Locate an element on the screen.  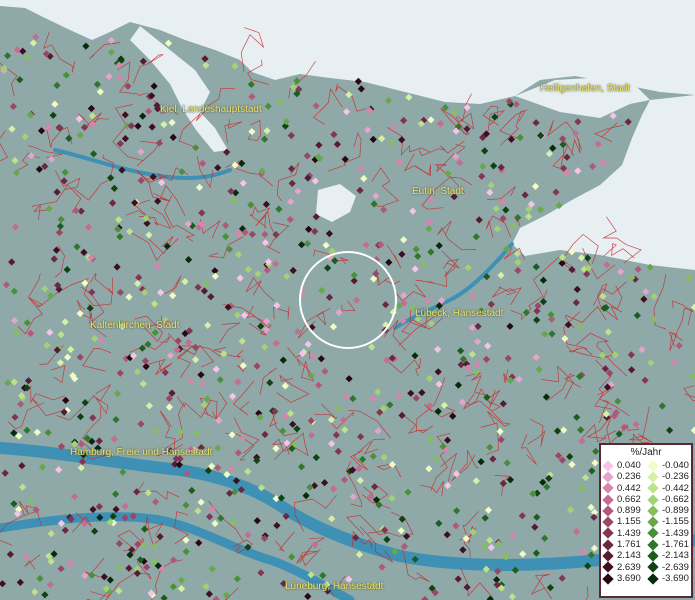
legend-item-positive: 0.040 is located at coordinates (623, 465).